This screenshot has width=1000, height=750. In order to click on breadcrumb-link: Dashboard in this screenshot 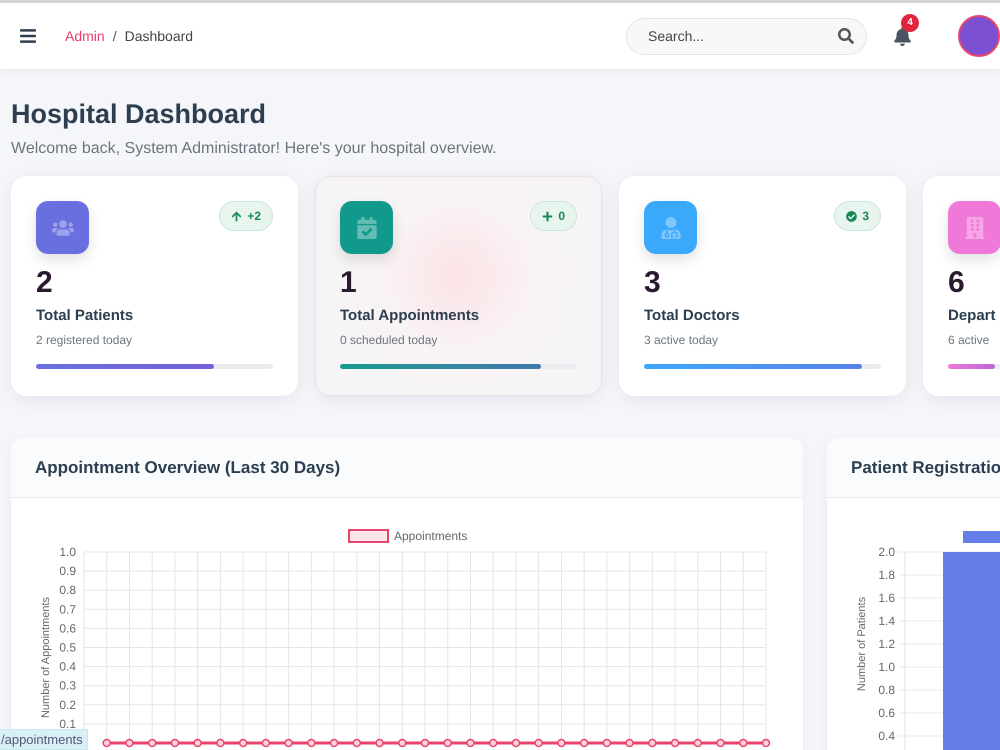, I will do `click(159, 36)`.